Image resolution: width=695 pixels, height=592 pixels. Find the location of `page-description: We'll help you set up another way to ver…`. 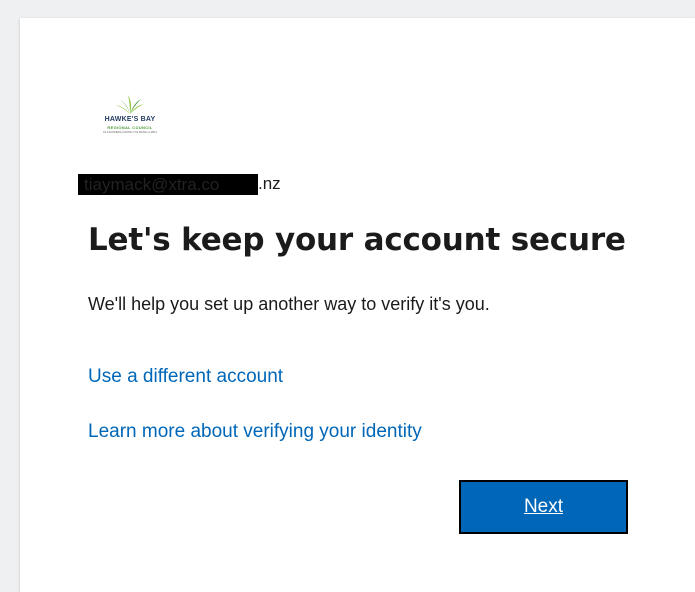

page-description: We'll help you set up another way to ver… is located at coordinates (289, 304).